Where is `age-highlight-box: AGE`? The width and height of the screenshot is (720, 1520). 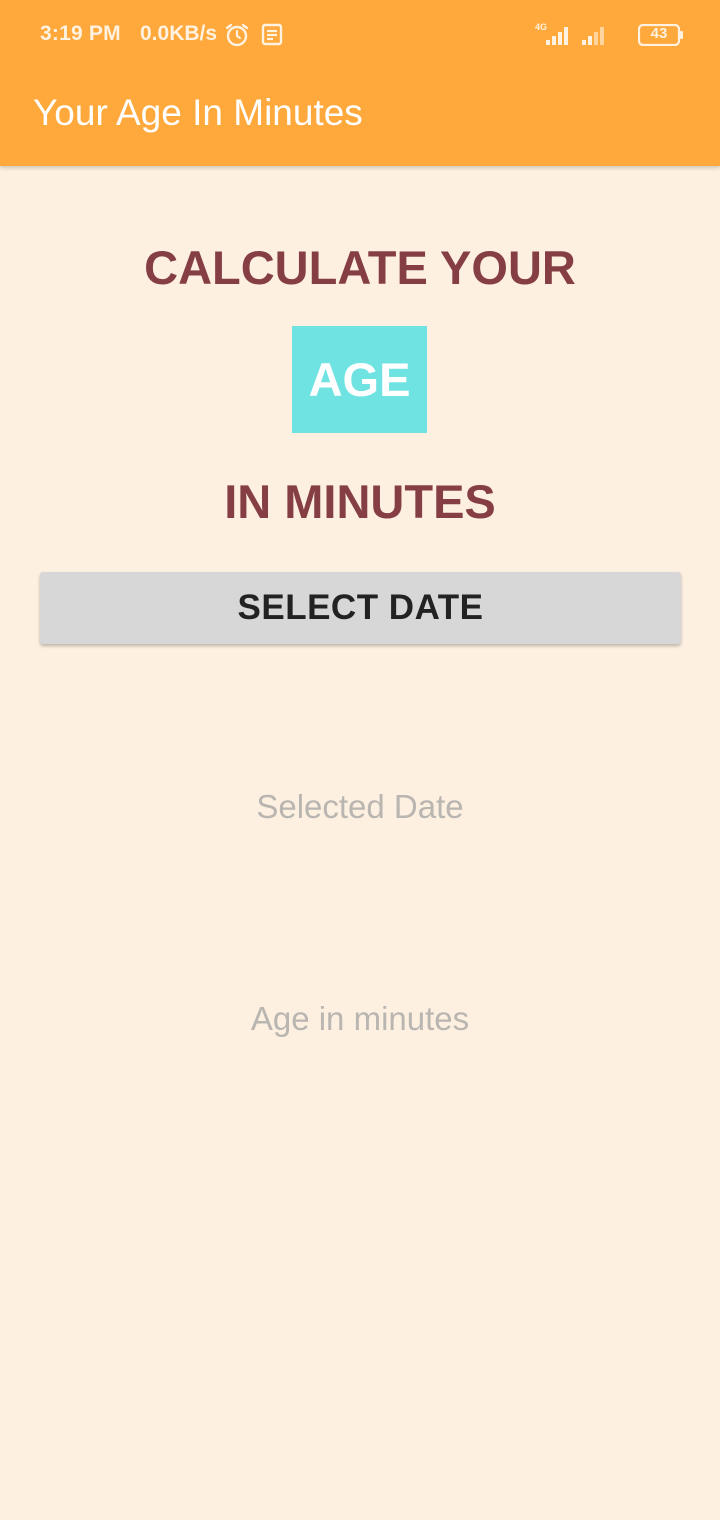
age-highlight-box: AGE is located at coordinates (359, 379).